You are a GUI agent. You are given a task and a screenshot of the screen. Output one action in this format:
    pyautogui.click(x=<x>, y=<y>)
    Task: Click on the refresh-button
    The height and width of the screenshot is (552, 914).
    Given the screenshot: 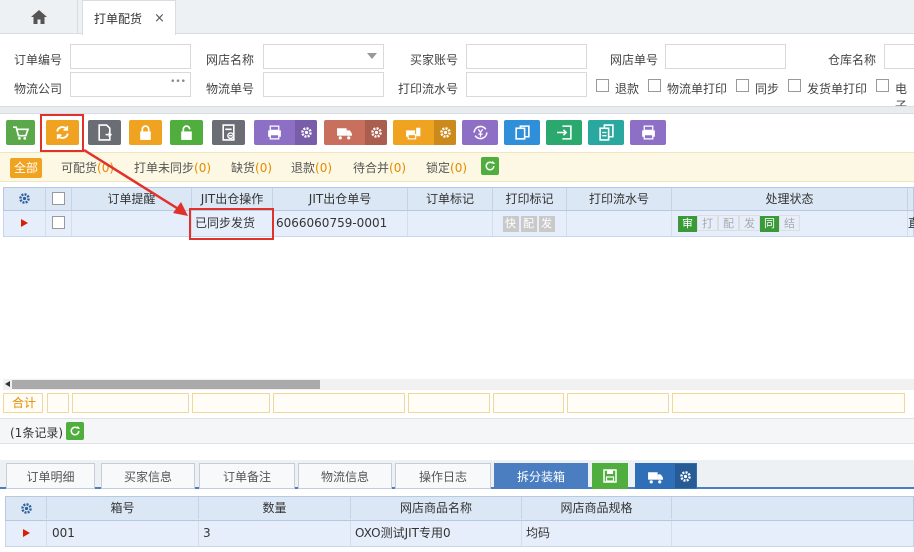 What is the action you would take?
    pyautogui.click(x=490, y=166)
    